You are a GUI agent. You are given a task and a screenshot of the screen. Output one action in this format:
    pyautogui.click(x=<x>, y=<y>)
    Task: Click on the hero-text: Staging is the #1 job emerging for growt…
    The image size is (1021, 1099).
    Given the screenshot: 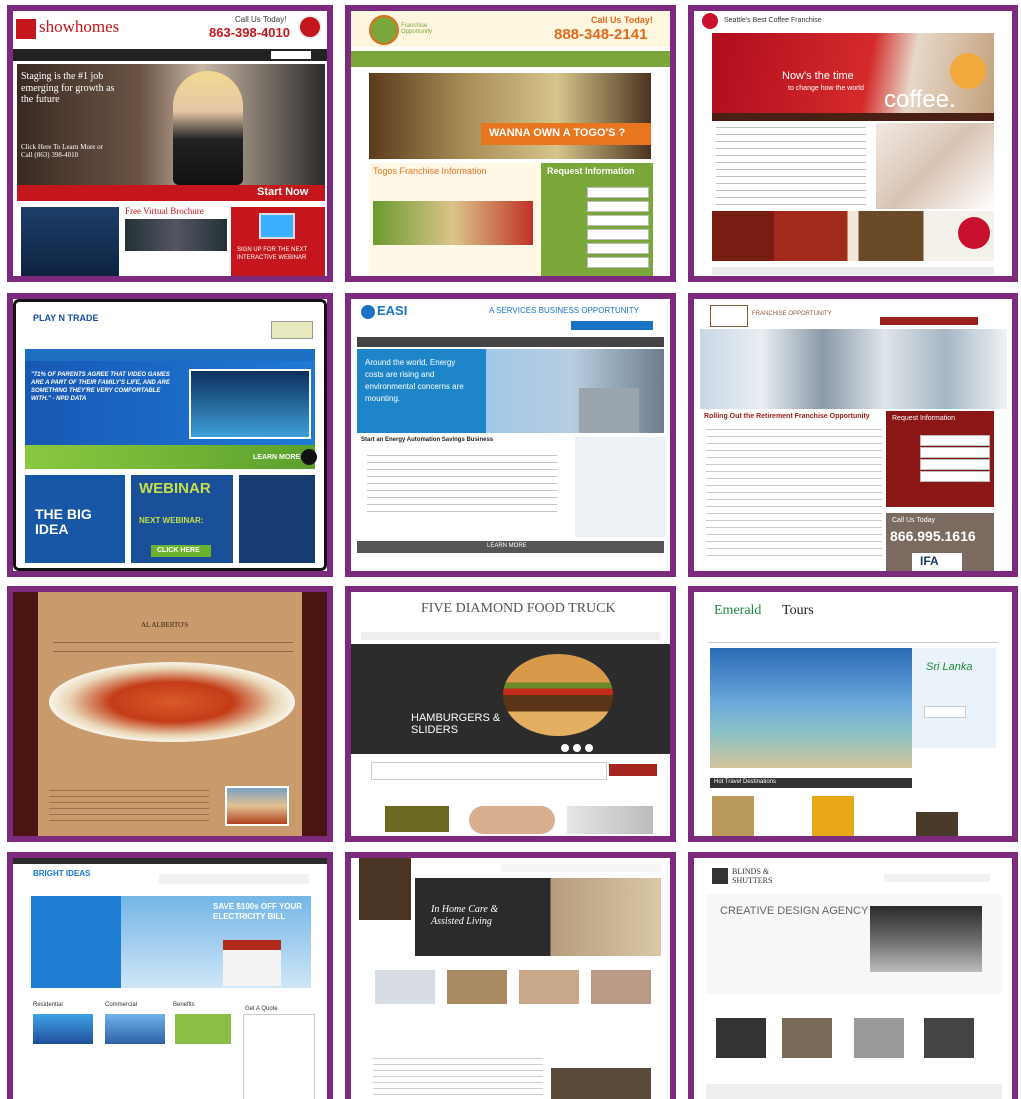 What is the action you would take?
    pyautogui.click(x=68, y=88)
    